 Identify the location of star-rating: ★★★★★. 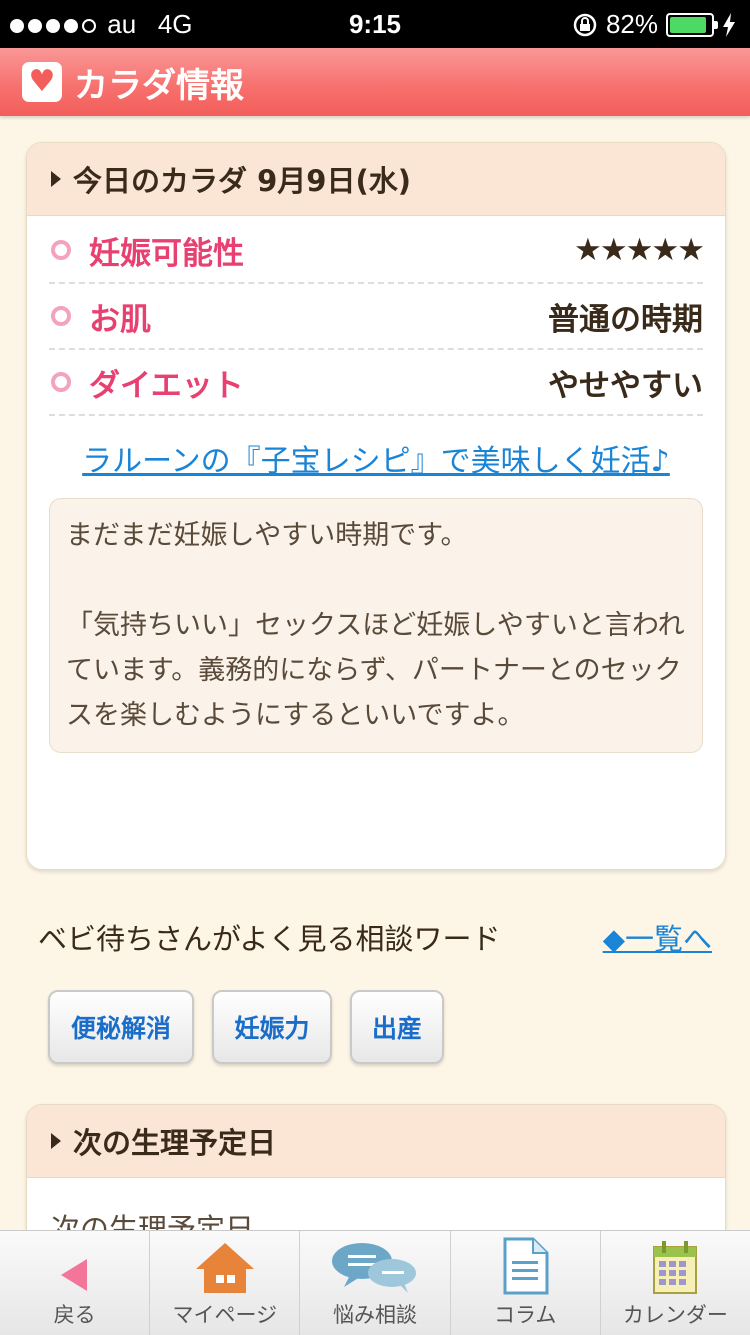
(639, 250).